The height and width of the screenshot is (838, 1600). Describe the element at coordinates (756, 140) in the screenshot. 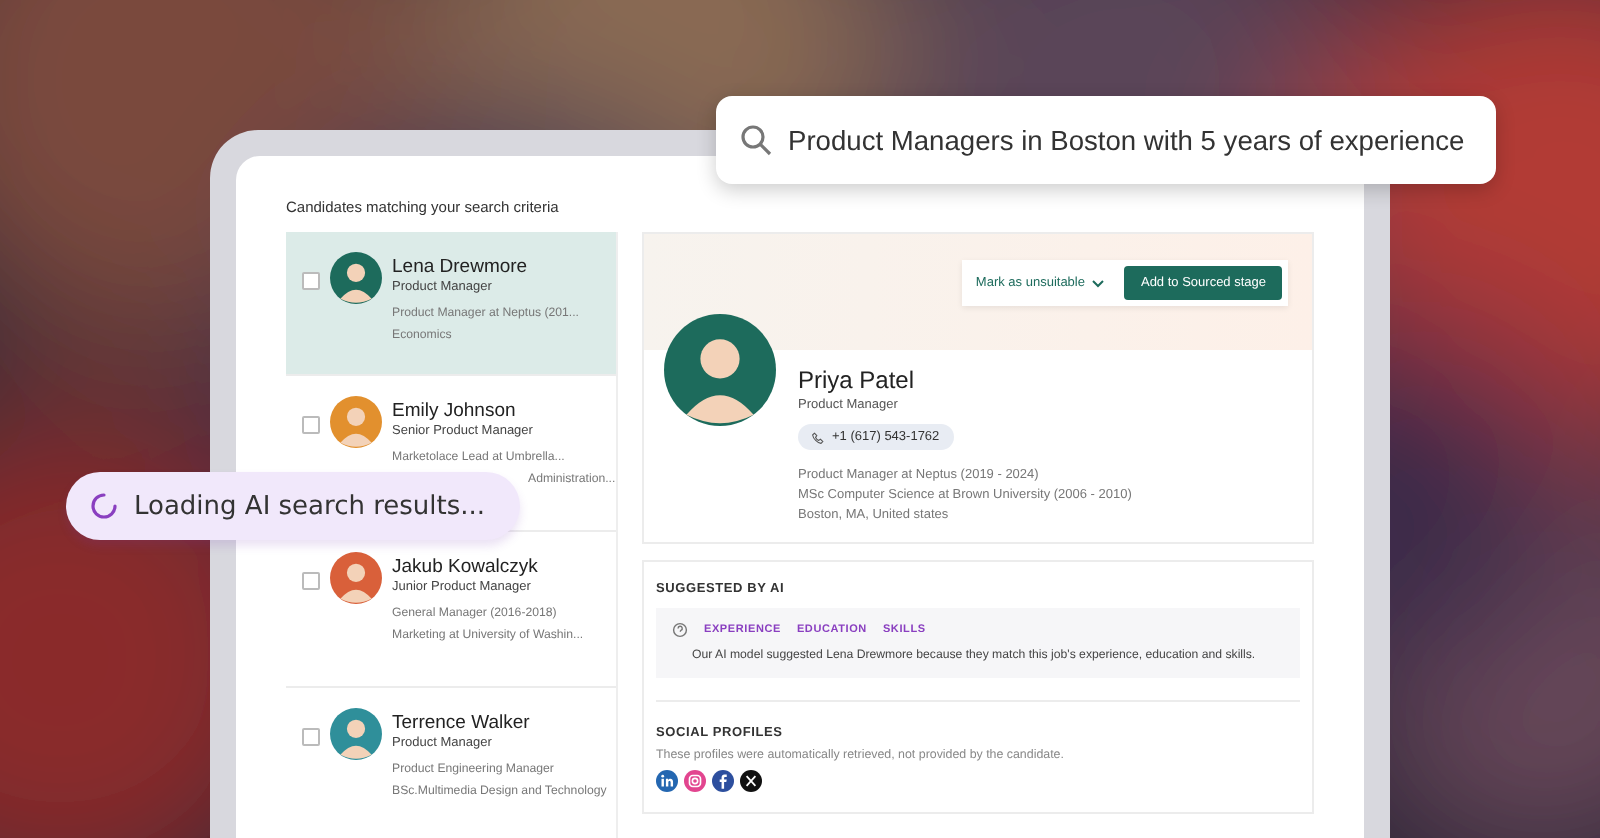

I see `search-icon` at that location.